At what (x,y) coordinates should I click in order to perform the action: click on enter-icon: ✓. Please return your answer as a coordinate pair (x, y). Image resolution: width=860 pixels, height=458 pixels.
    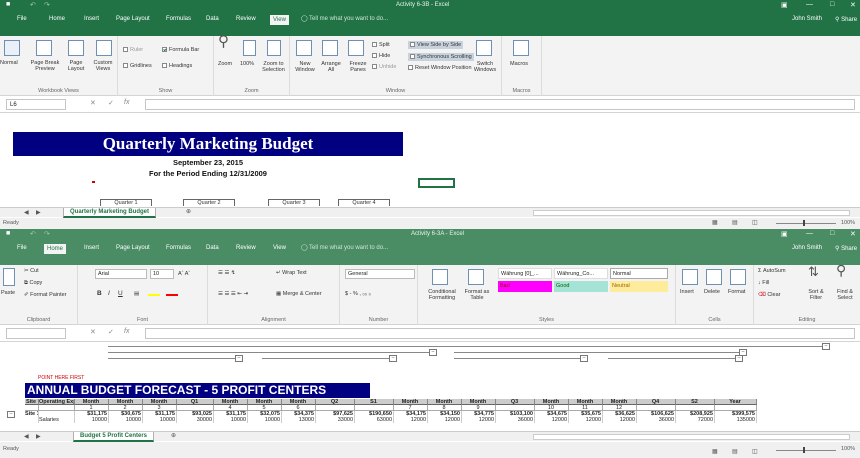
    Looking at the image, I should click on (111, 103).